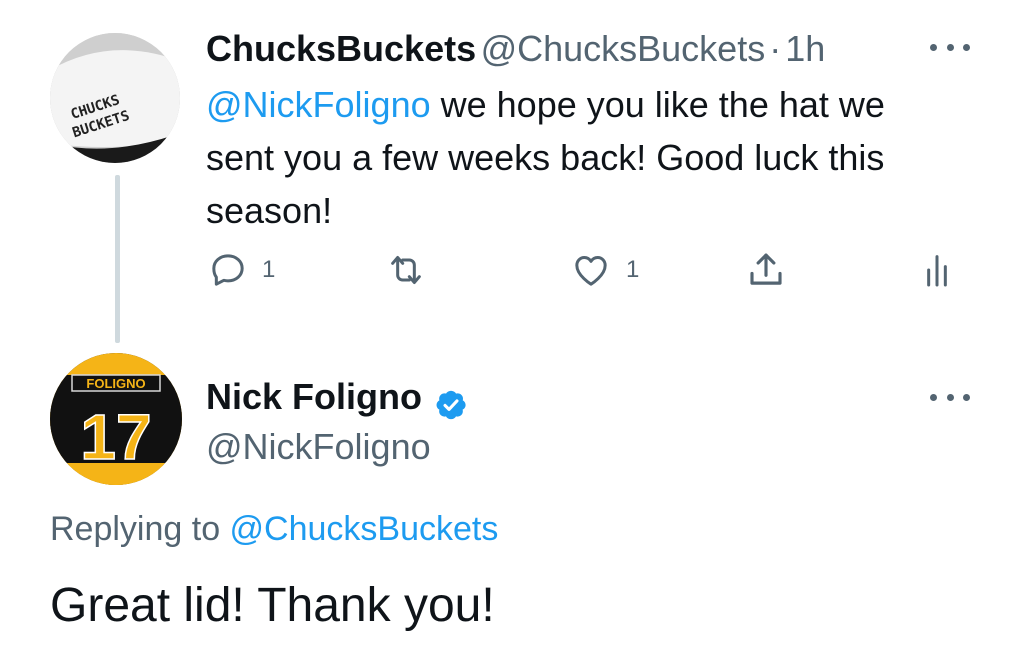  Describe the element at coordinates (633, 269) in the screenshot. I see `like-count: 1` at that location.